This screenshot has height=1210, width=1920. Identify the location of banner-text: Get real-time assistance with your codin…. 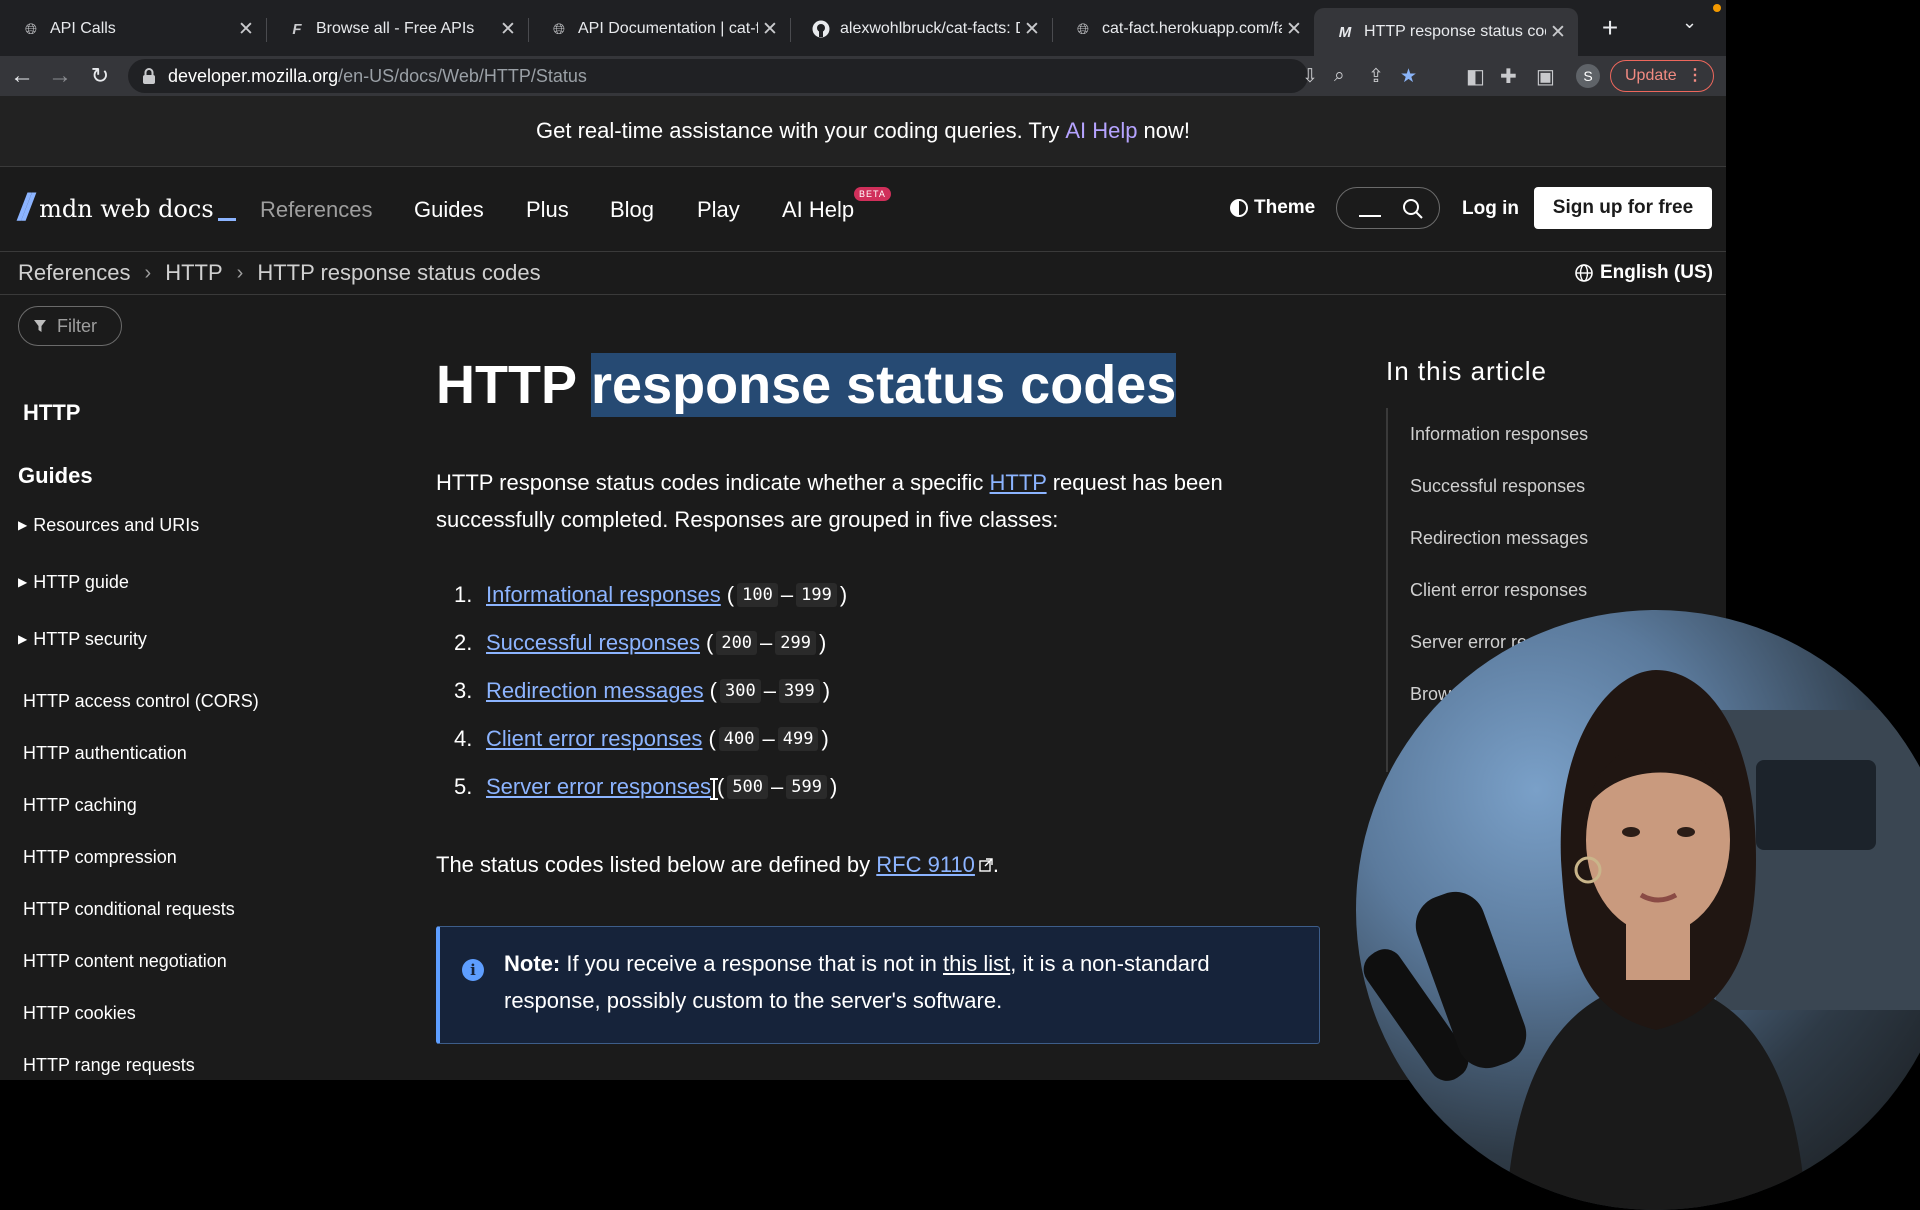
(798, 130).